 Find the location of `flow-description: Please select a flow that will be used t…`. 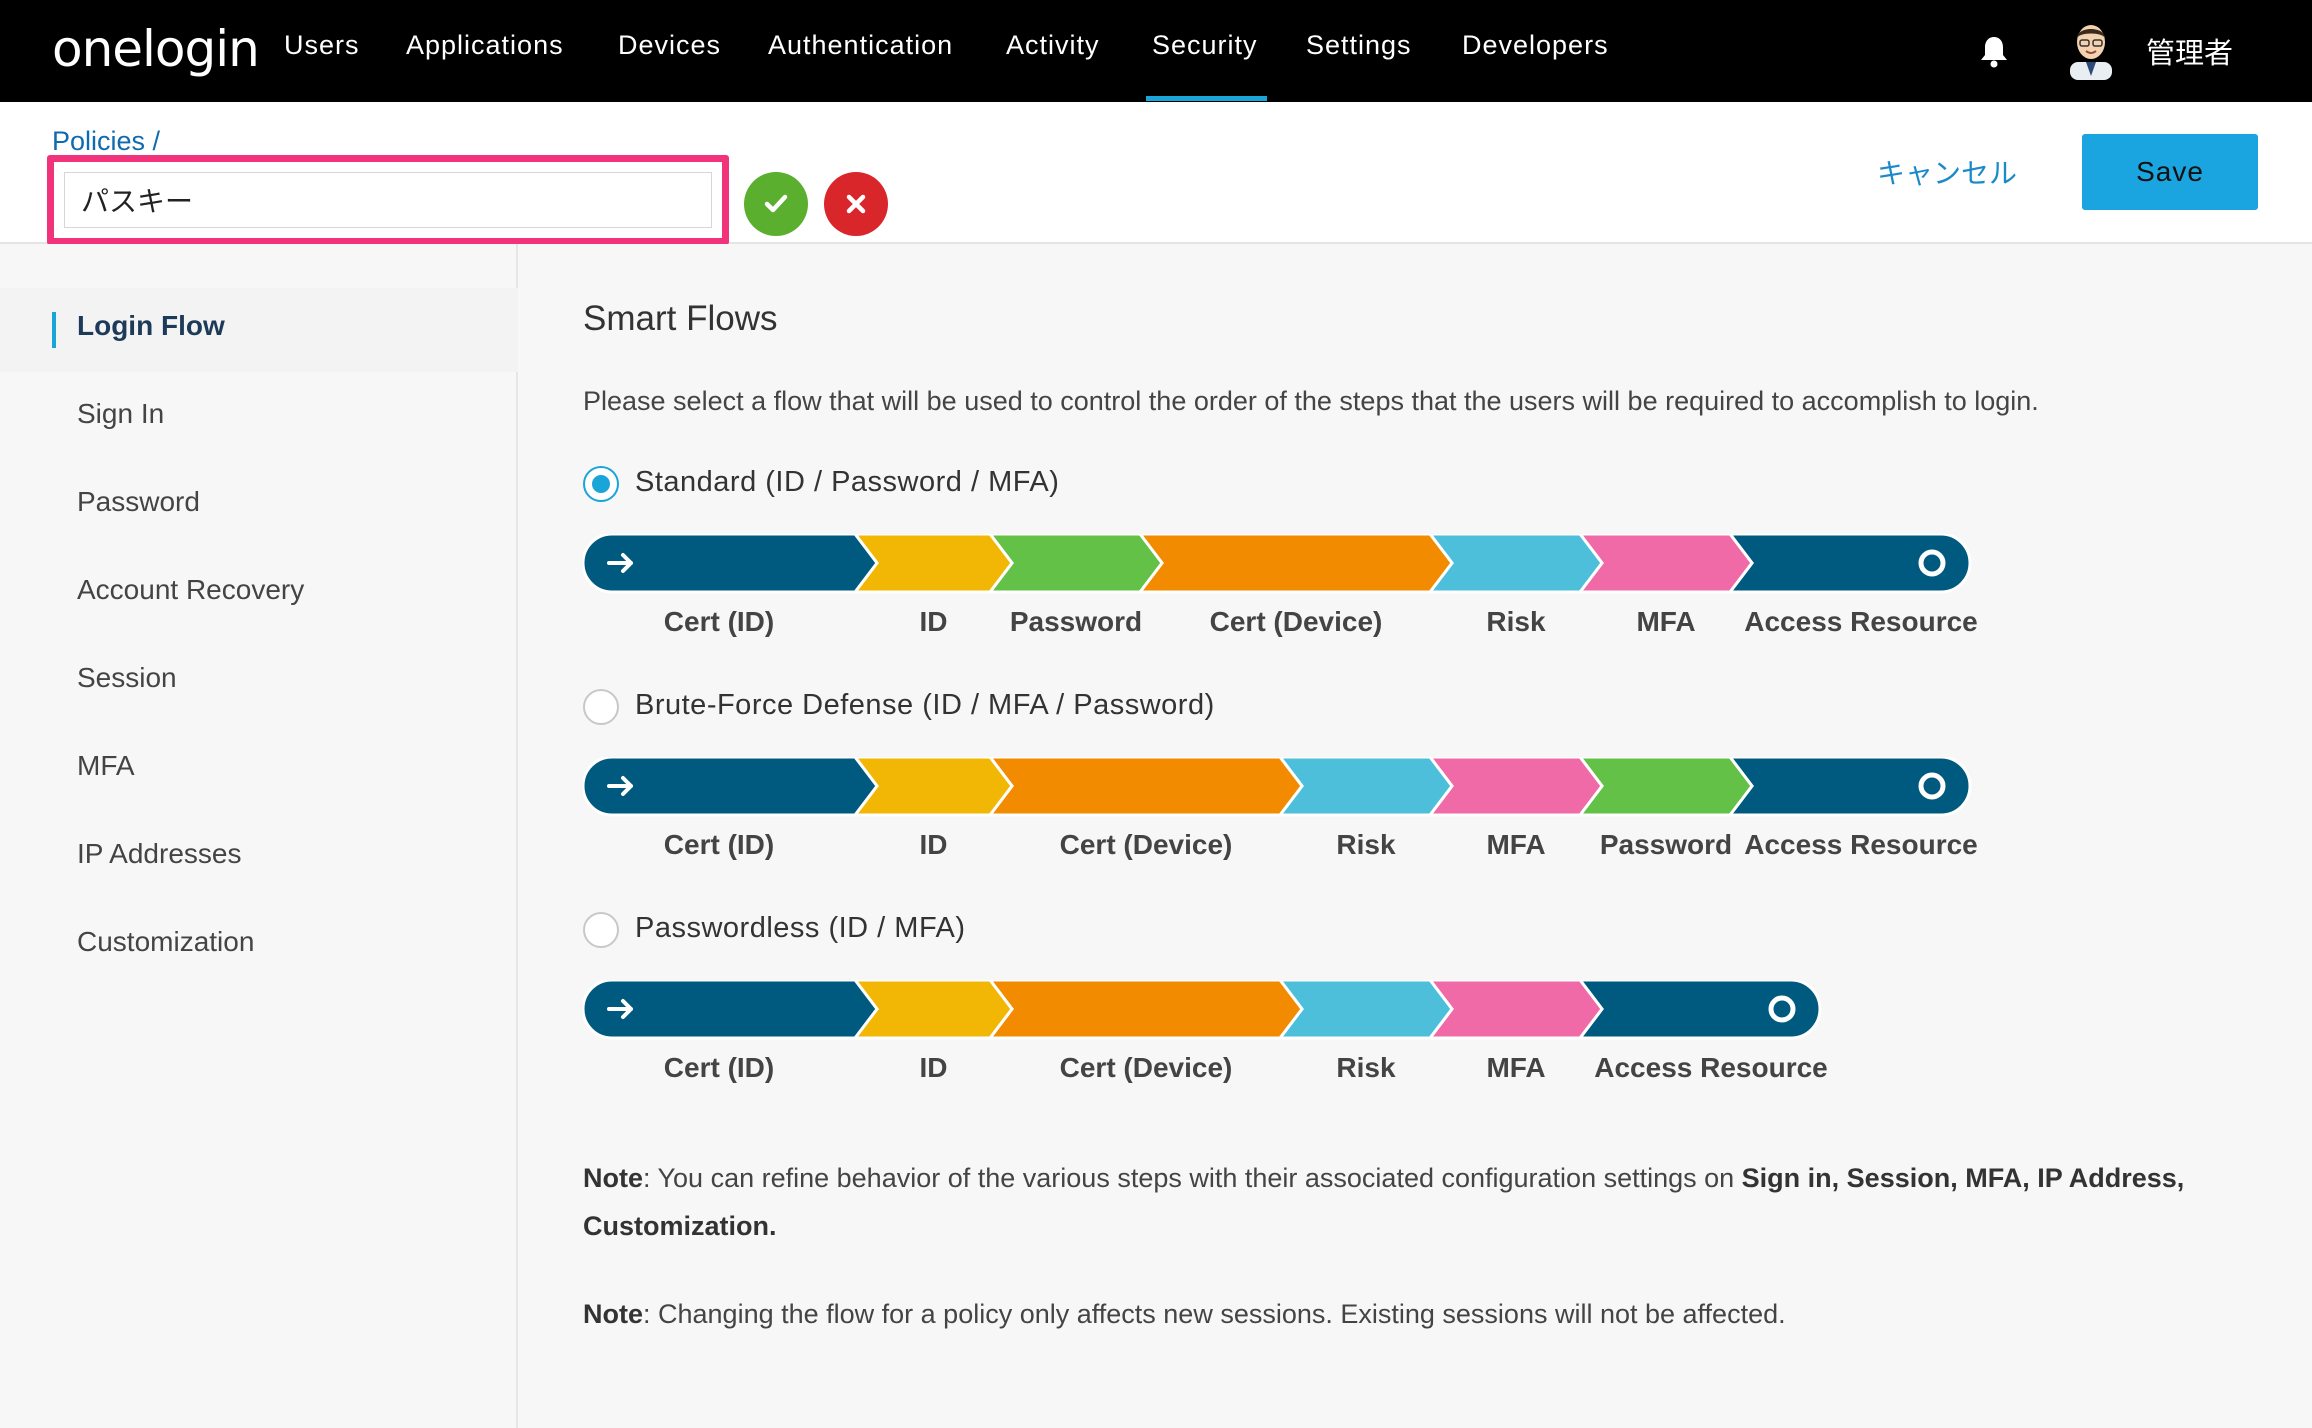

flow-description: Please select a flow that will be used t… is located at coordinates (1311, 401).